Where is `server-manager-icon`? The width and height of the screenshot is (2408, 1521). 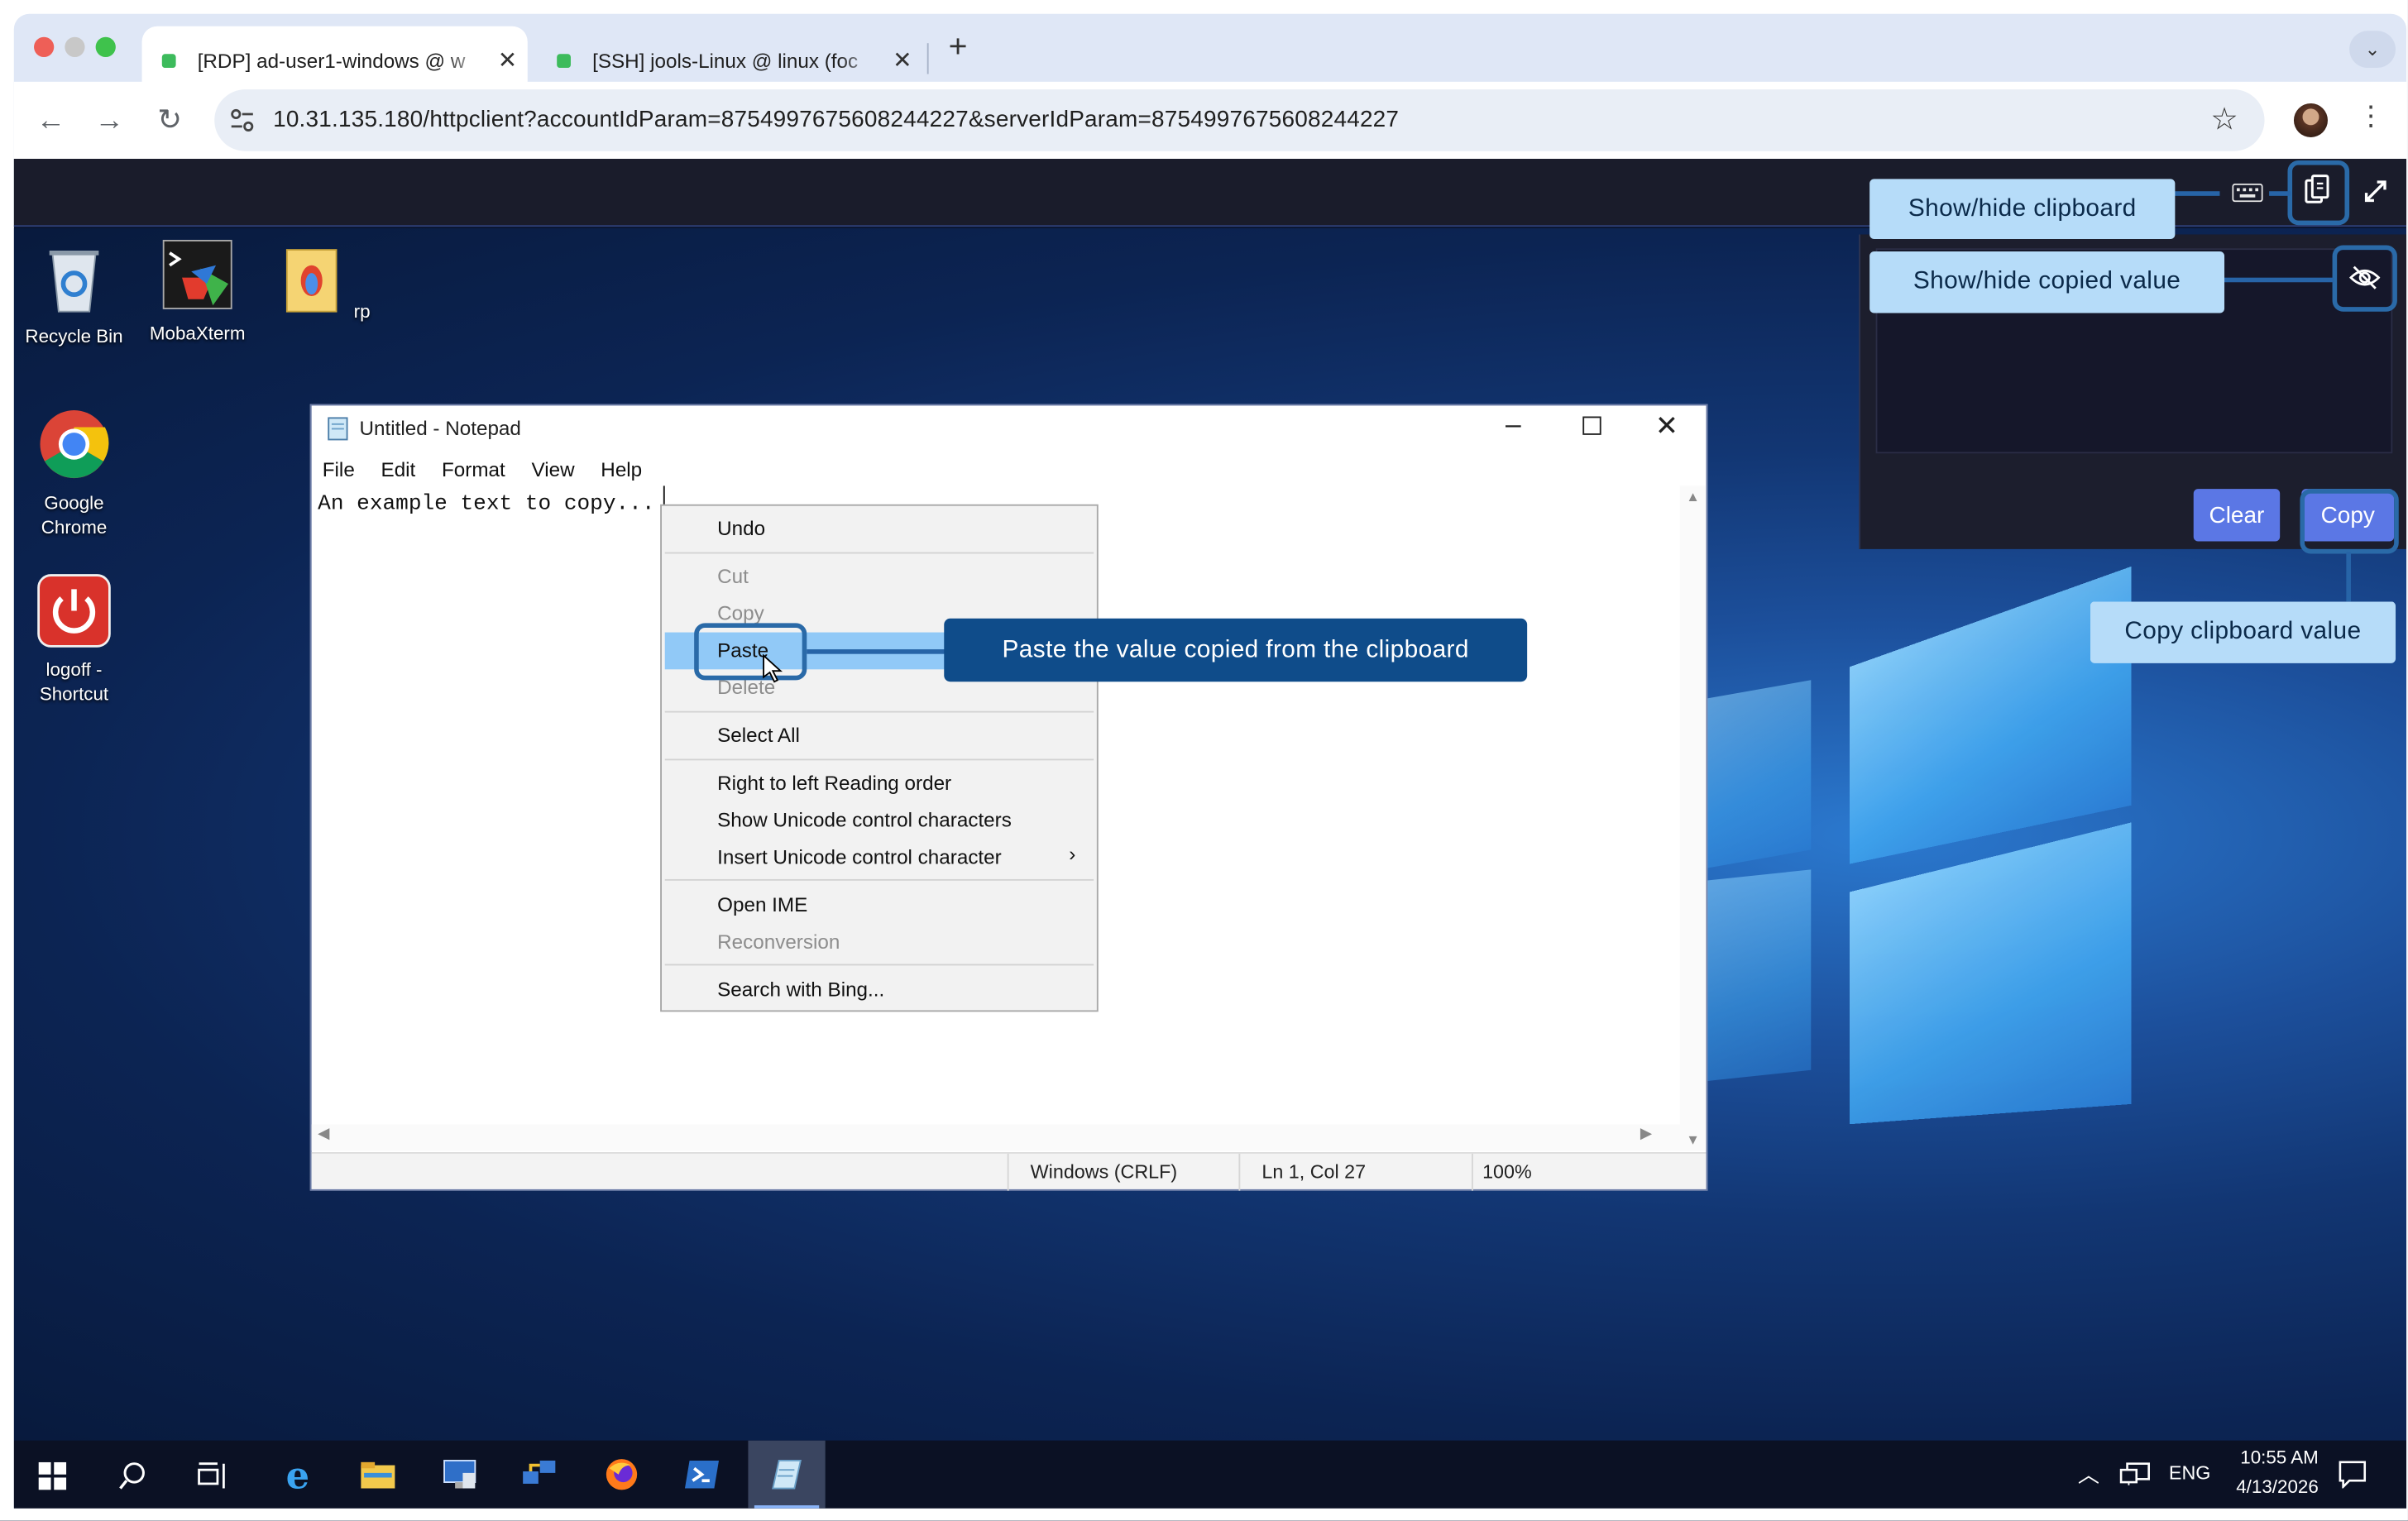
server-manager-icon is located at coordinates (459, 1474).